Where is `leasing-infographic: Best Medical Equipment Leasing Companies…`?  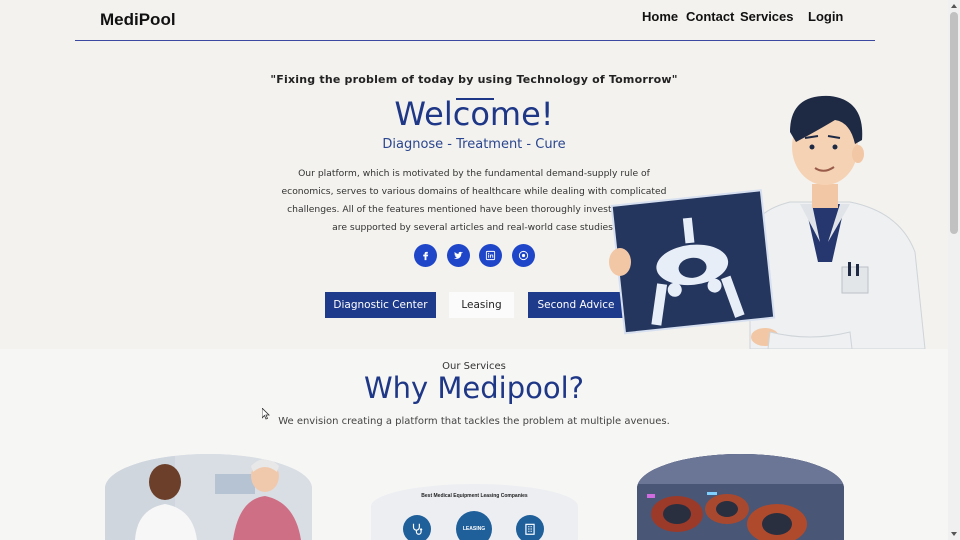
leasing-infographic: Best Medical Equipment Leasing Companies… is located at coordinates (474, 512).